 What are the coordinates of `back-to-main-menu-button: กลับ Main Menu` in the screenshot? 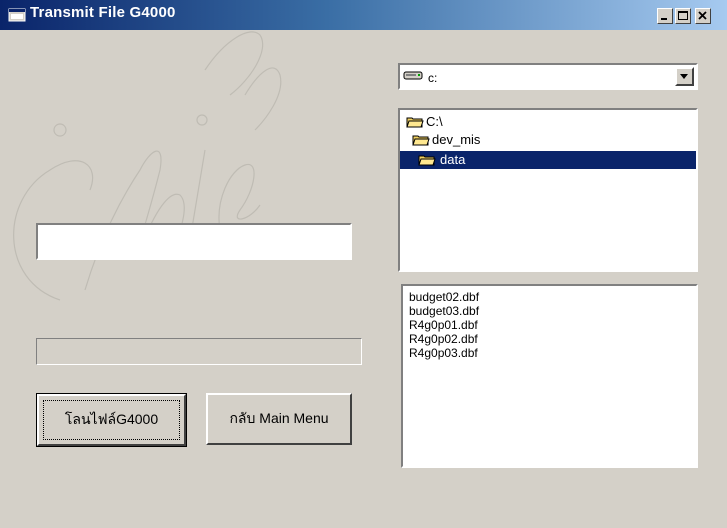 It's located at (279, 419).